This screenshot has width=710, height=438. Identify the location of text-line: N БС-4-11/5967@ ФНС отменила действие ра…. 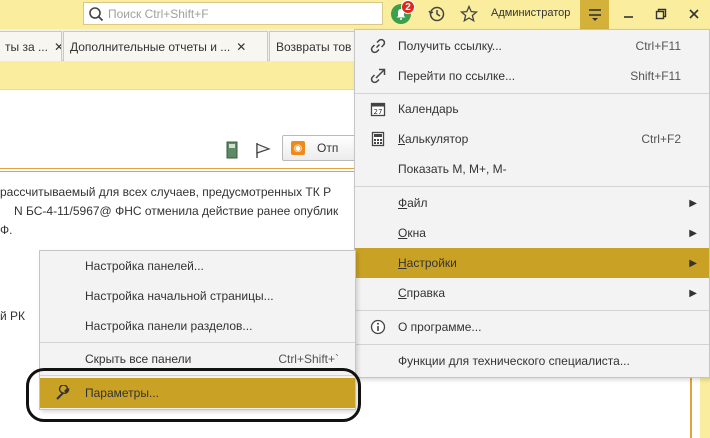
(176, 211).